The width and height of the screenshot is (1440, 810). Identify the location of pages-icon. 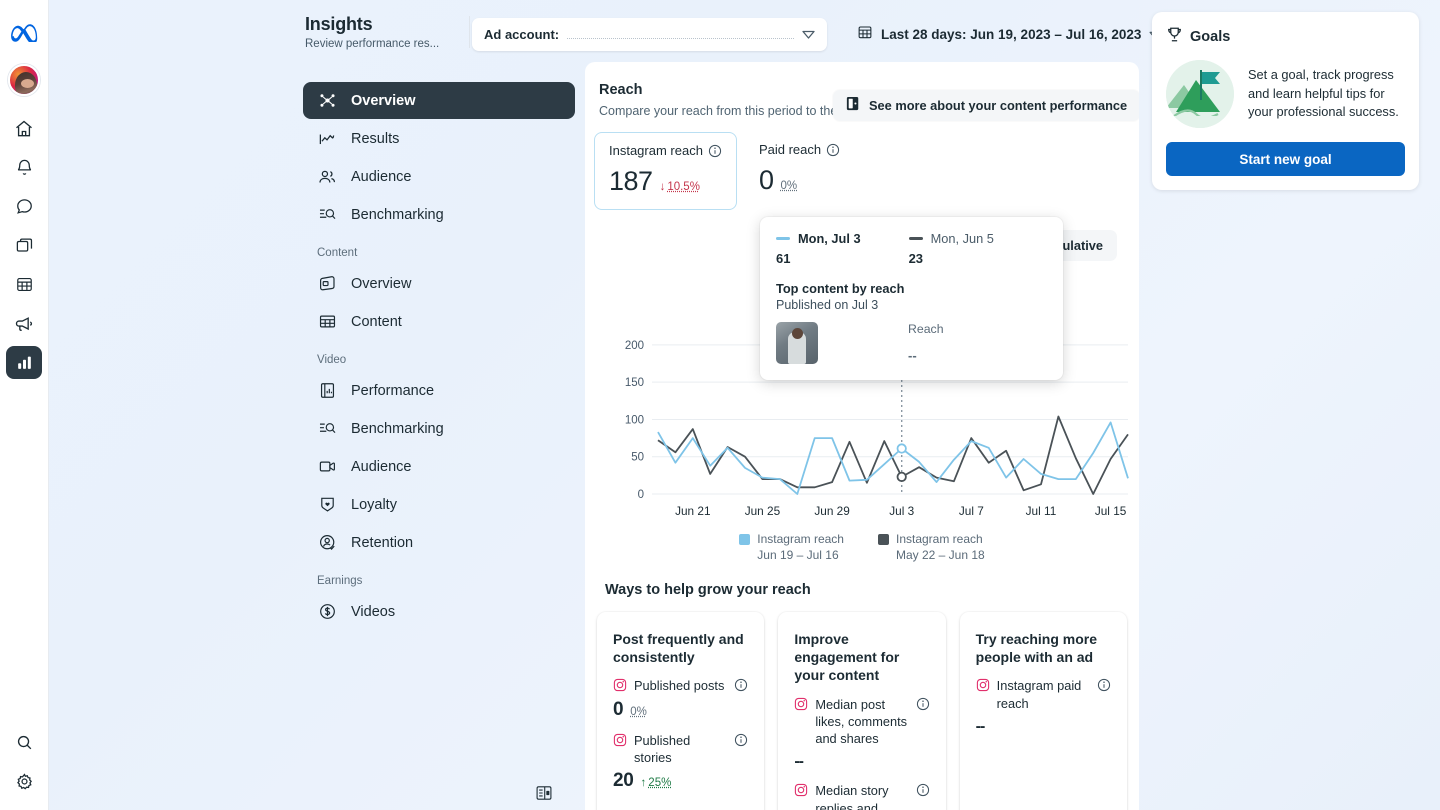
(24, 245).